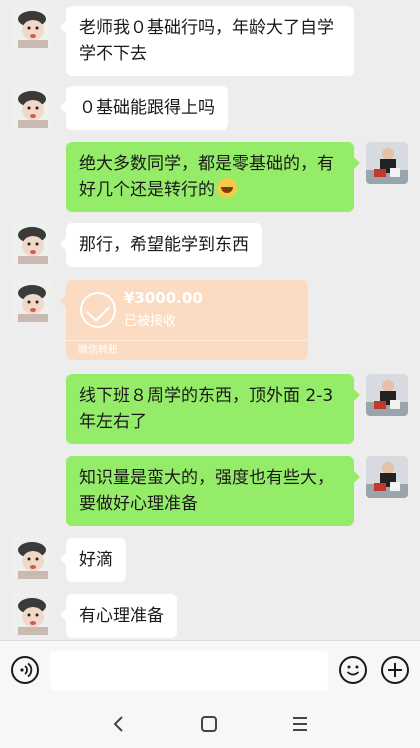  I want to click on message-text: ０基础能跟得上吗, so click(147, 108).